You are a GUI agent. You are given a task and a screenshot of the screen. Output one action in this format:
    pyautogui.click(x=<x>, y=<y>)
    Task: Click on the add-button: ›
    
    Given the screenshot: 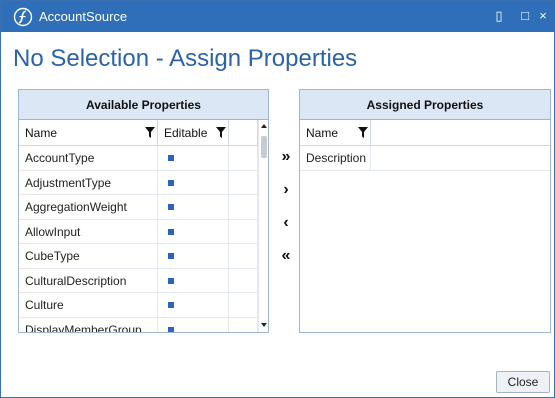 What is the action you would take?
    pyautogui.click(x=286, y=190)
    